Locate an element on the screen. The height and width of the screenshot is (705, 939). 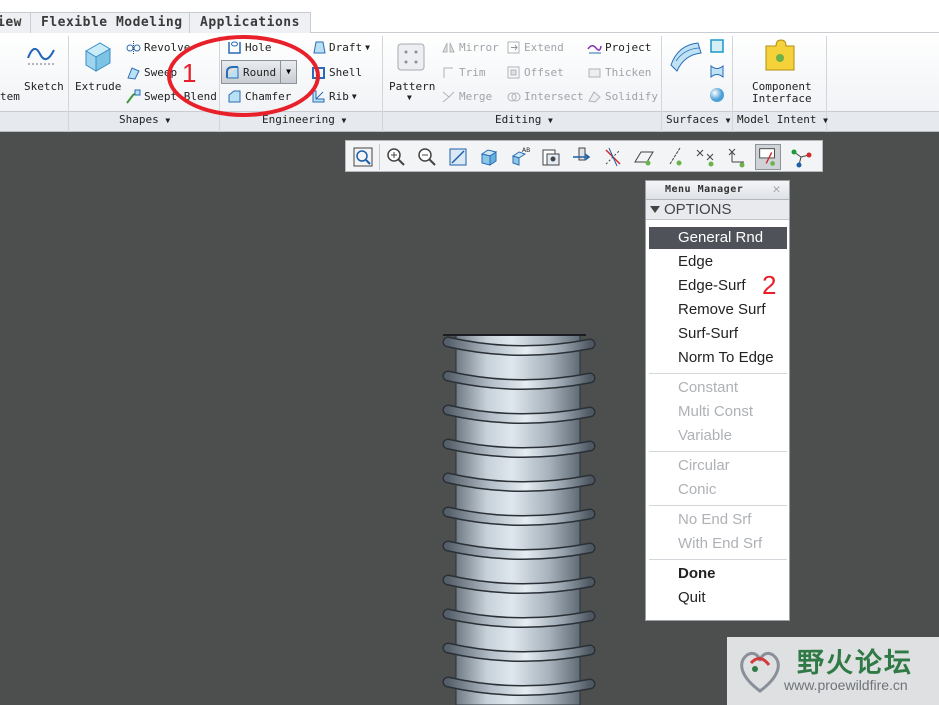
menu-item-conic: Conic is located at coordinates (718, 490).